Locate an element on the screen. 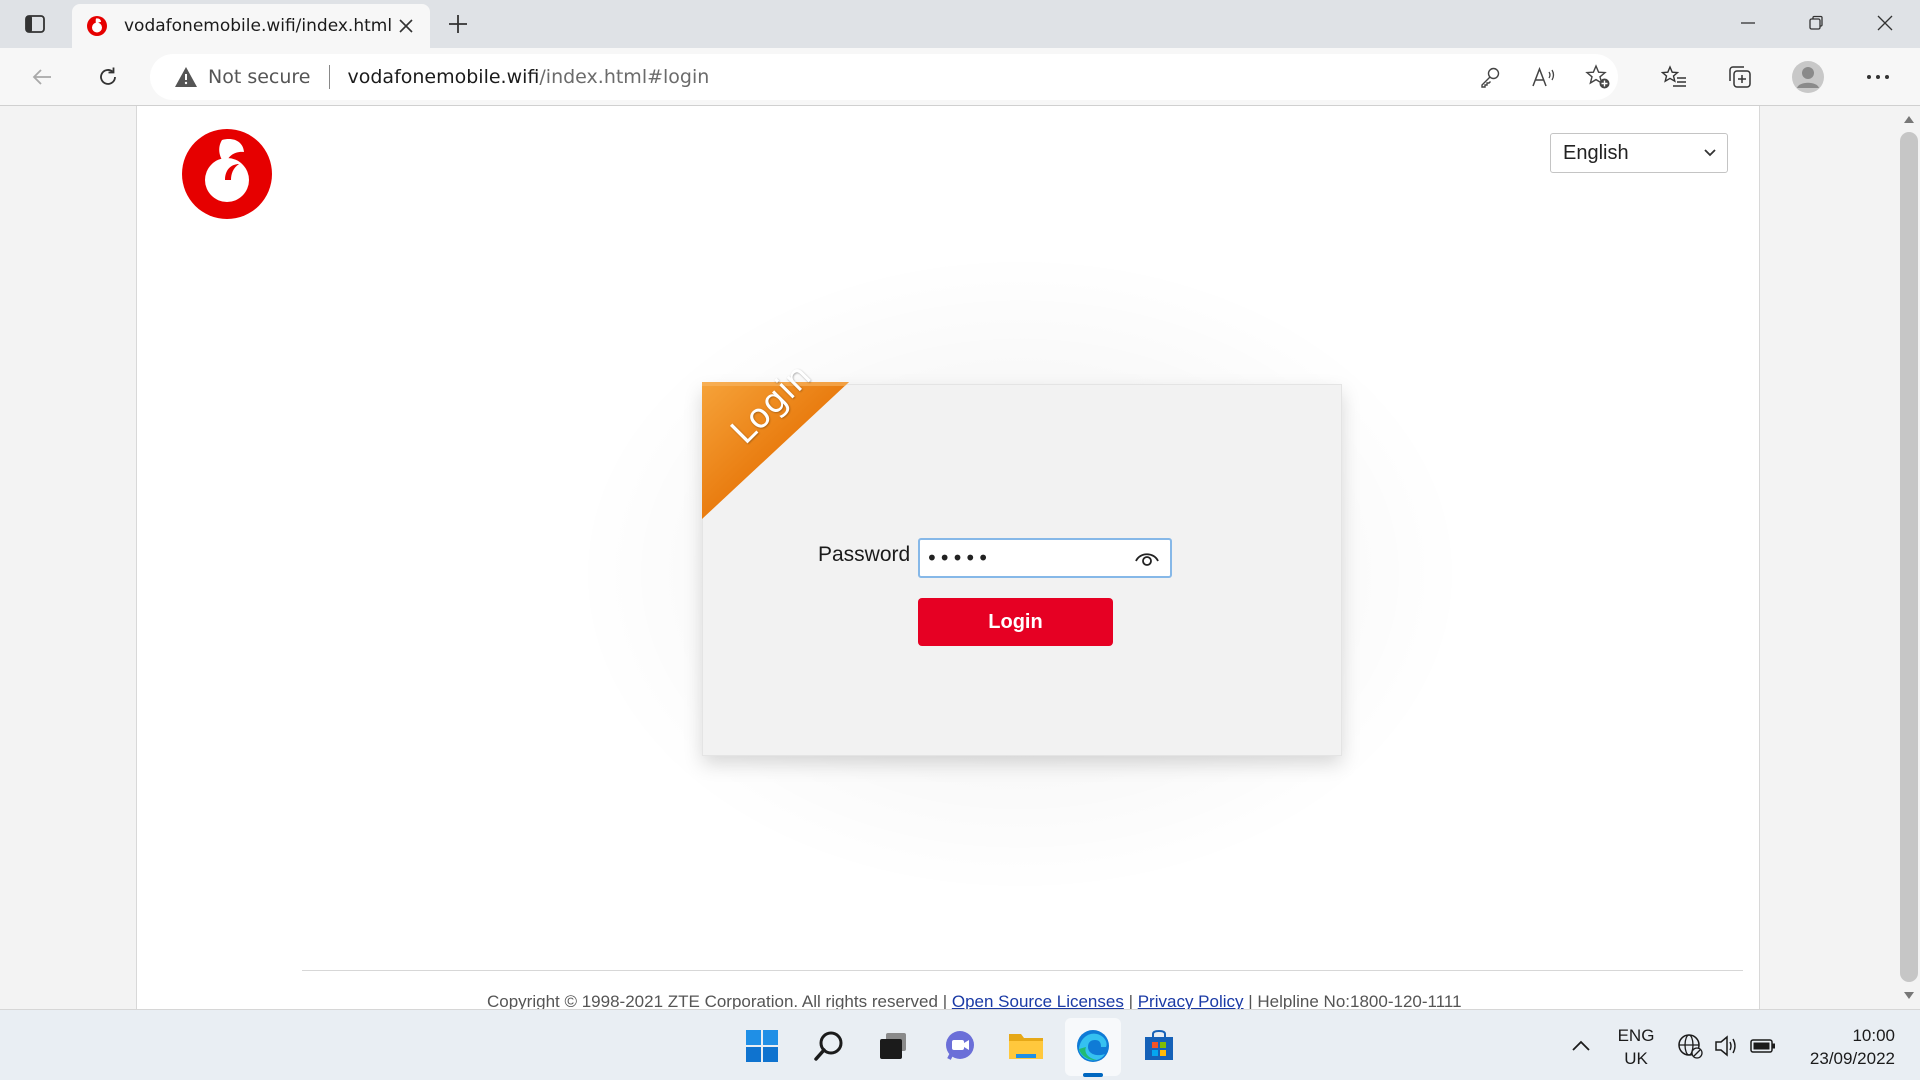 Image resolution: width=1920 pixels, height=1080 pixels. favorites-button is located at coordinates (1674, 77).